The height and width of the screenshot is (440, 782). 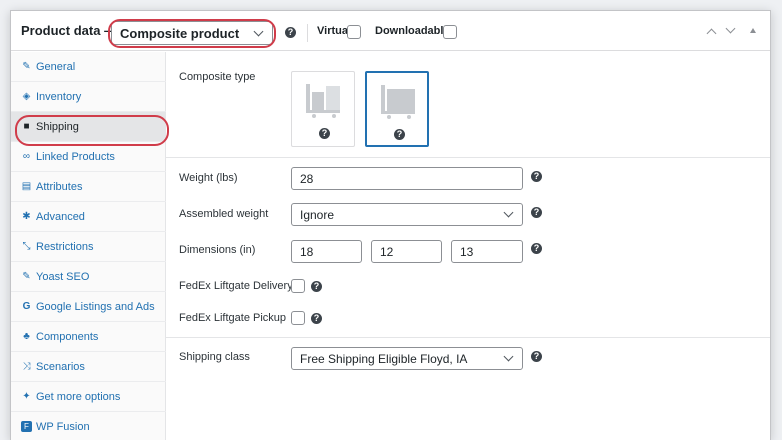 I want to click on assembled-weight-select: Ignore, so click(x=407, y=214).